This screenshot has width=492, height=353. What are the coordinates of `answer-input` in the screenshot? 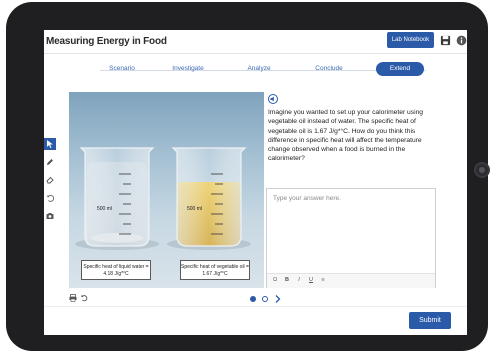 It's located at (351, 231).